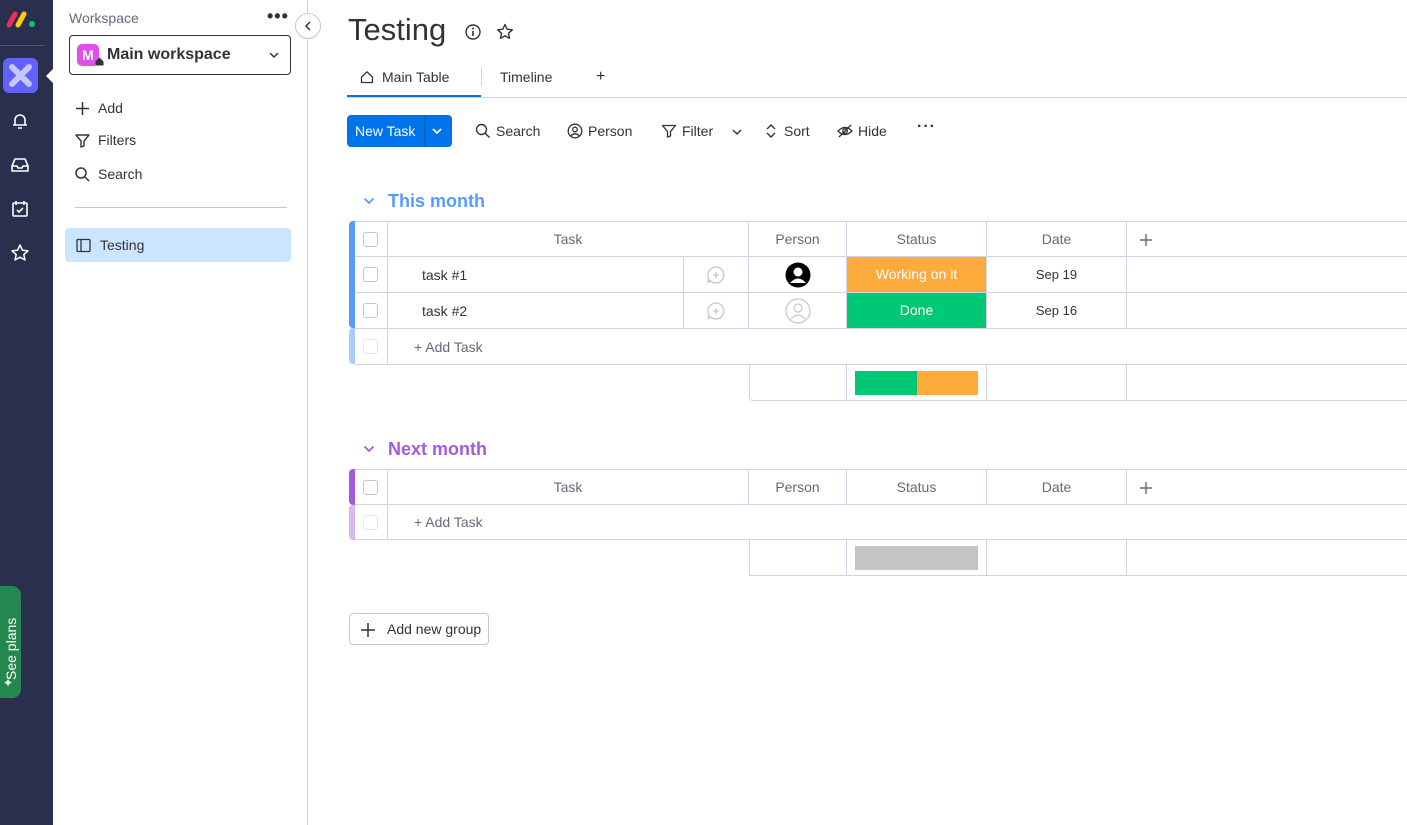 This screenshot has width=1407, height=825. I want to click on task-name: task #1, so click(444, 275).